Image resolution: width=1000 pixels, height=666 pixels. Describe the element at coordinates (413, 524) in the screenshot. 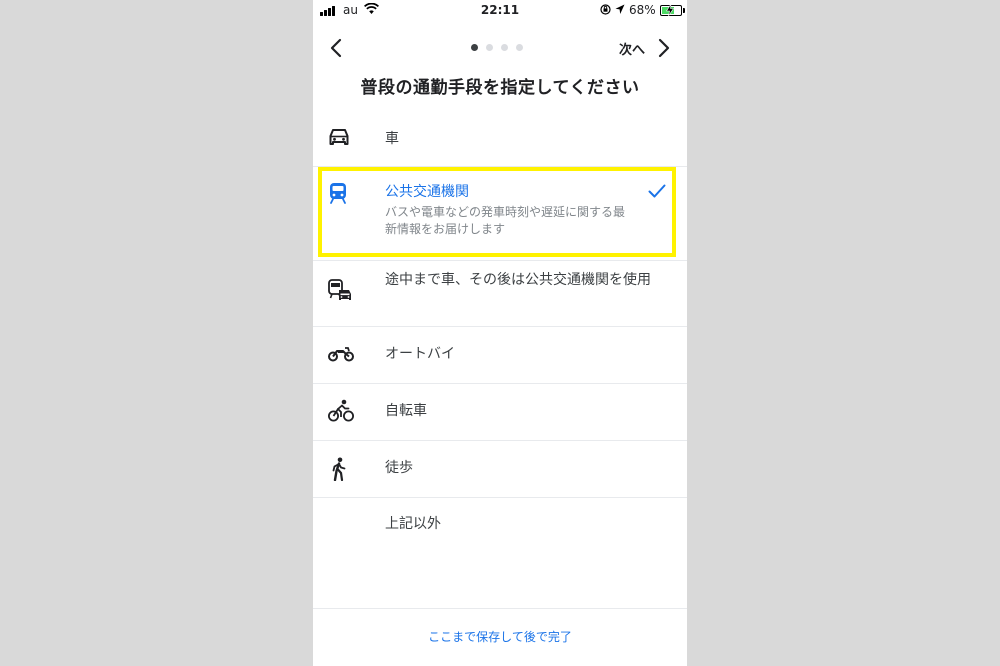

I see `option-label: 上記以外` at that location.